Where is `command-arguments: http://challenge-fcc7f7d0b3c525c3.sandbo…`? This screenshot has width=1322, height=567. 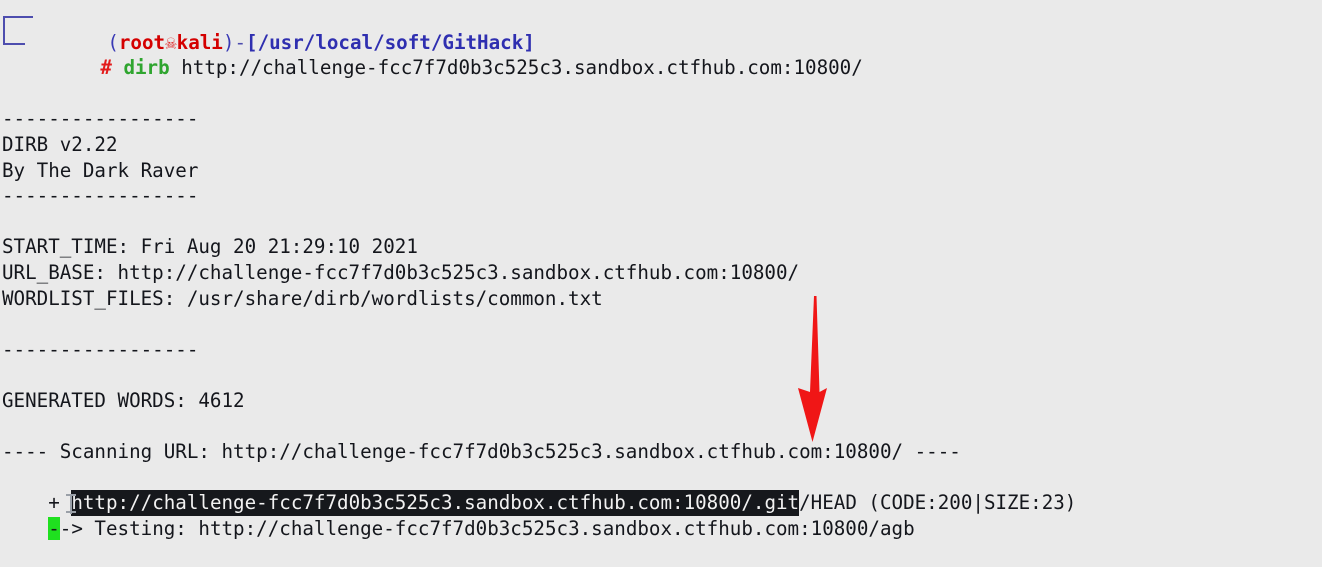
command-arguments: http://challenge-fcc7f7d0b3c525c3.sandbo… is located at coordinates (522, 68).